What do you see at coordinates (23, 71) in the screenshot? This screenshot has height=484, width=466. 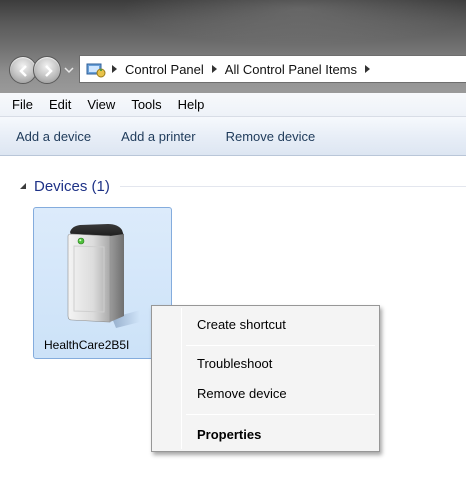 I see `arrow-left-icon` at bounding box center [23, 71].